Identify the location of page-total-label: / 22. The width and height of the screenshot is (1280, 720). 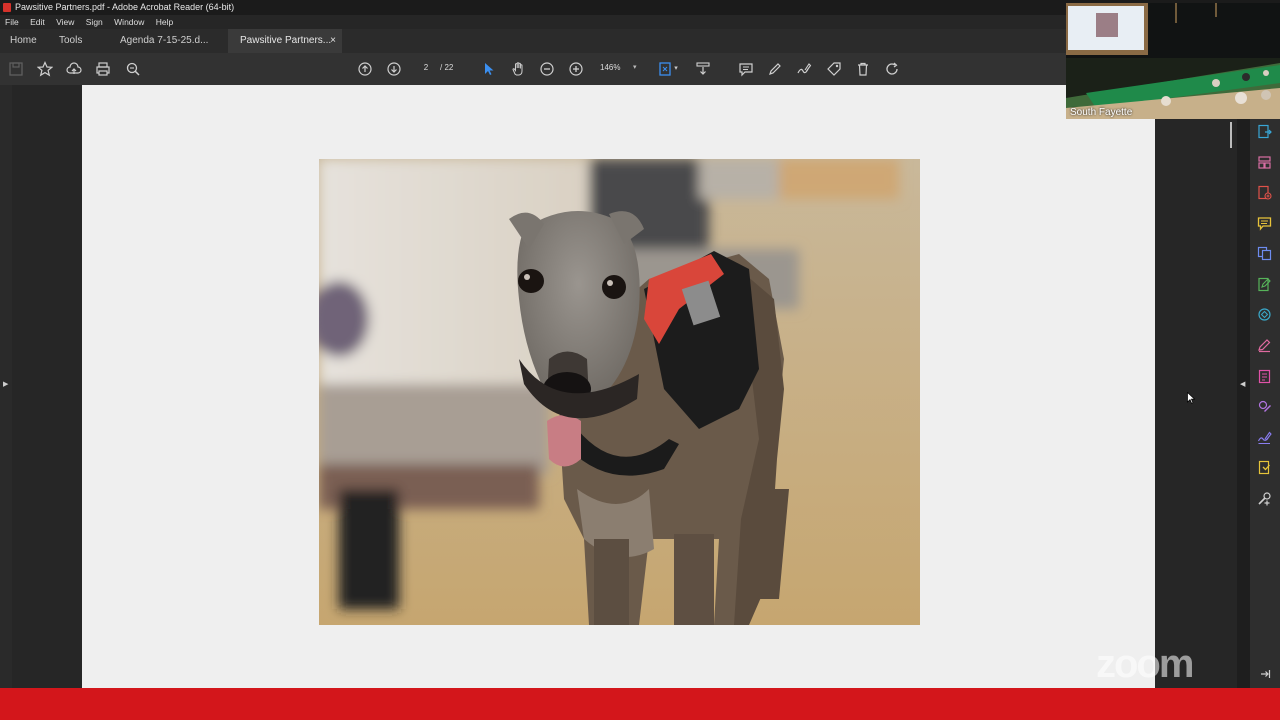
(447, 67).